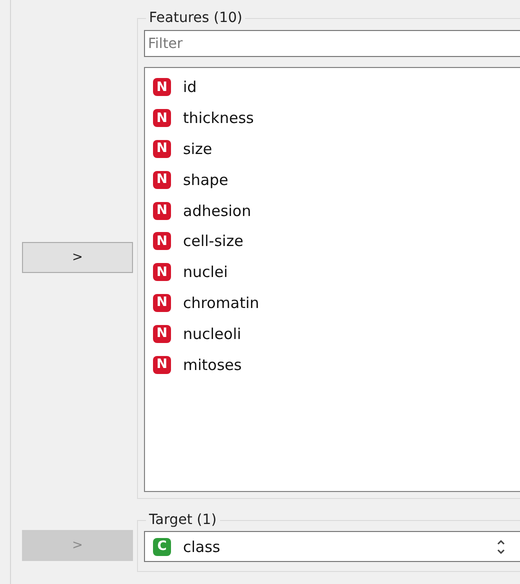 This screenshot has height=584, width=520. Describe the element at coordinates (336, 334) in the screenshot. I see `feature-item: N nucleoli` at that location.